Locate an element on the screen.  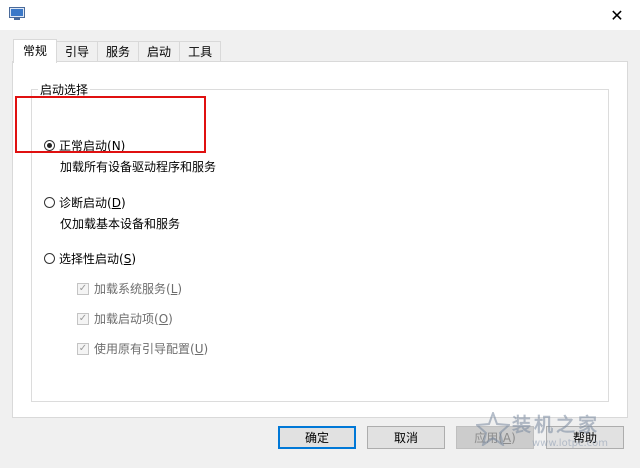
radio-label: 选择性启动(S) is located at coordinates (97, 259).